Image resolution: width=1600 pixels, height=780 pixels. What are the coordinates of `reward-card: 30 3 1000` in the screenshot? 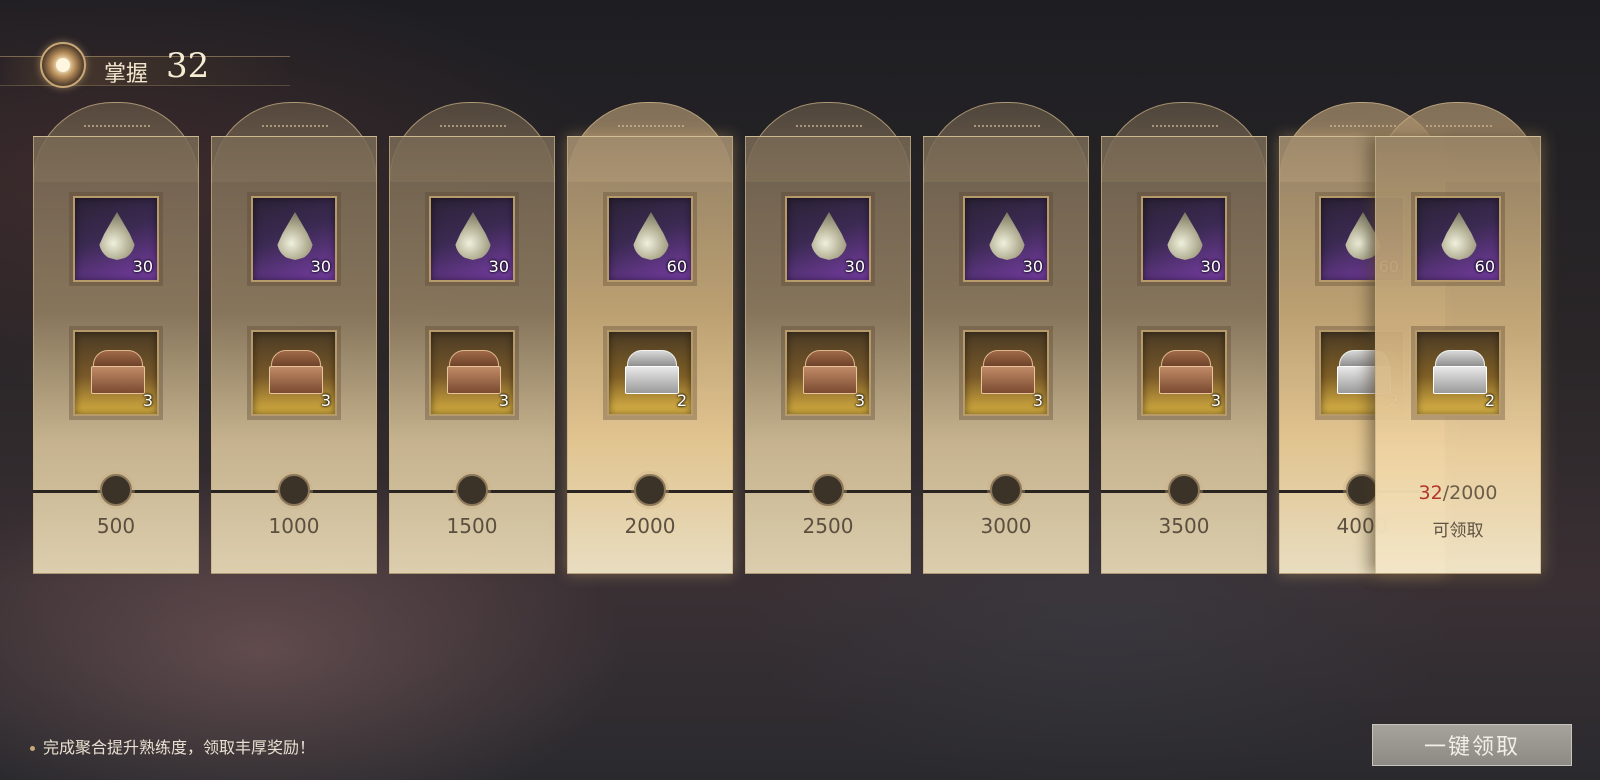 It's located at (294, 333).